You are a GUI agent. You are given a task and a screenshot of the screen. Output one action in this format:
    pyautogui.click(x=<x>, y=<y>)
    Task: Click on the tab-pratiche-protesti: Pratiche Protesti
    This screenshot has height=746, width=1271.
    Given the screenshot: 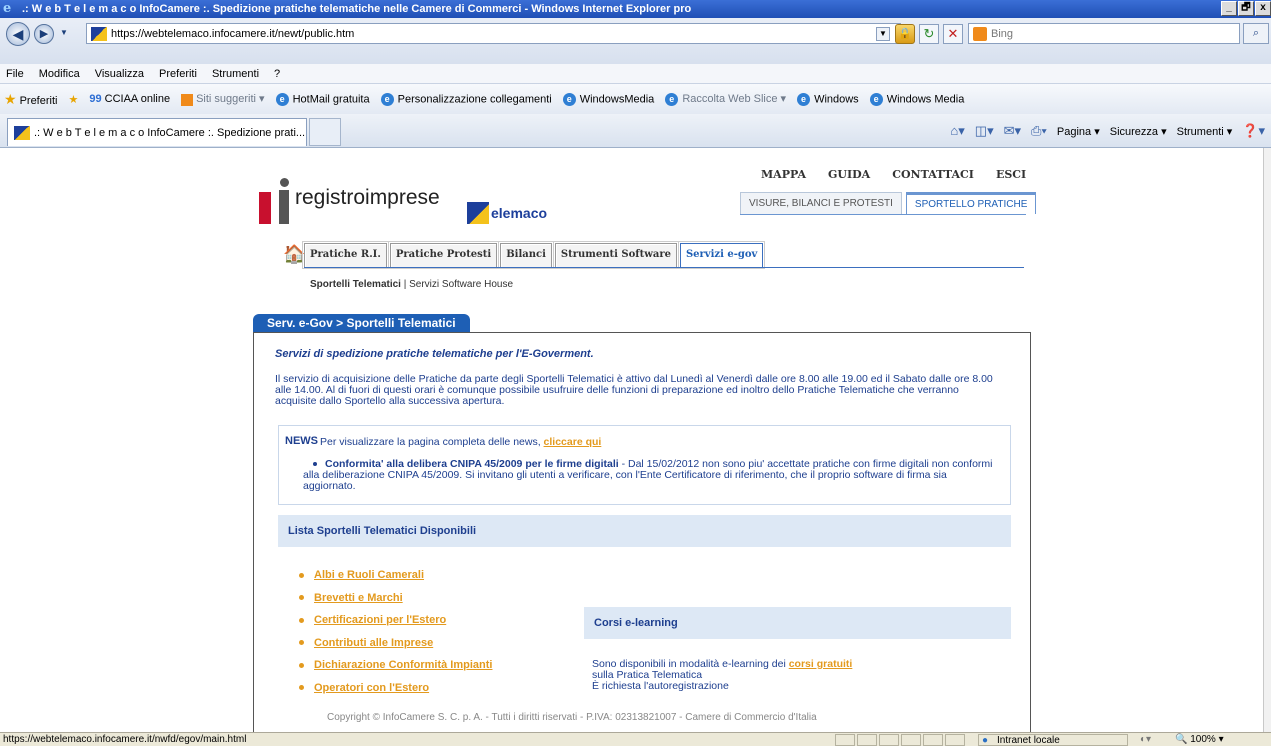 What is the action you would take?
    pyautogui.click(x=443, y=255)
    